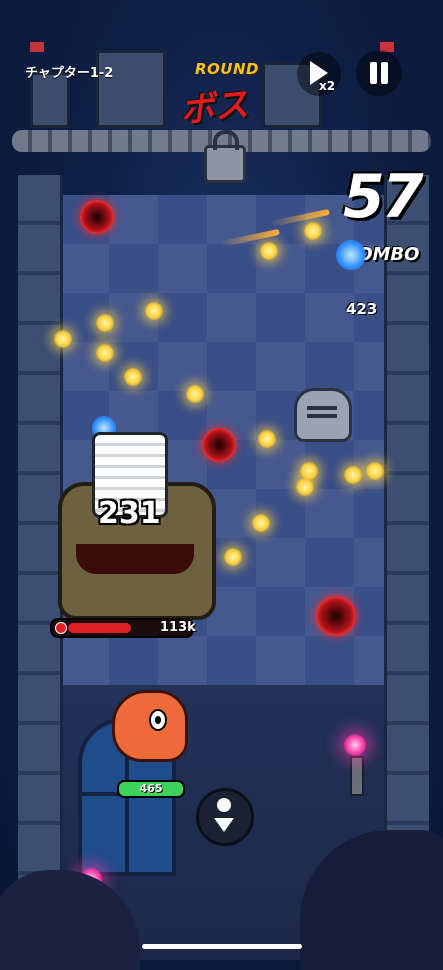 This screenshot has width=443, height=970. I want to click on boss-health-bar: 113k, so click(123, 628).